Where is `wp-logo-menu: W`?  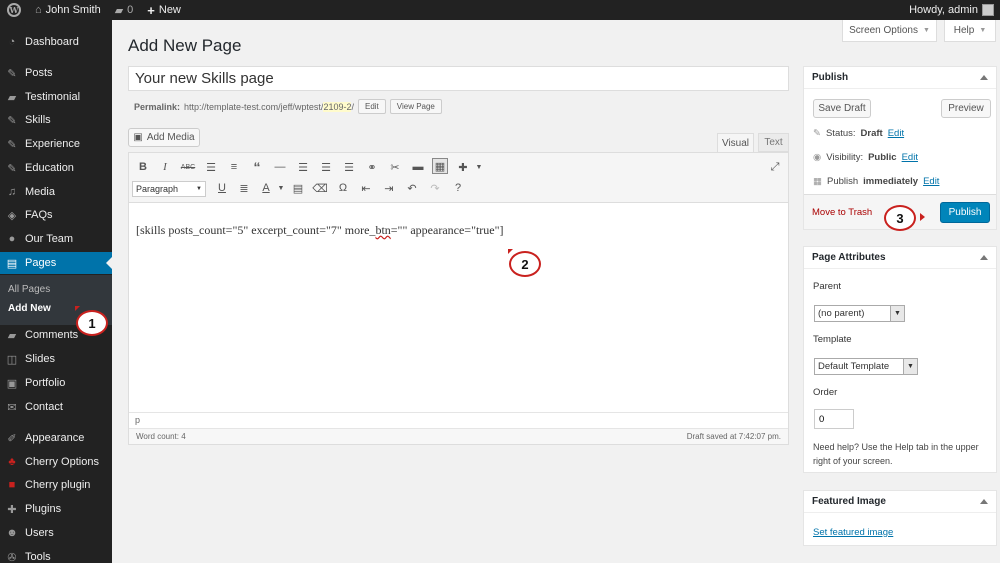 wp-logo-menu: W is located at coordinates (14, 10).